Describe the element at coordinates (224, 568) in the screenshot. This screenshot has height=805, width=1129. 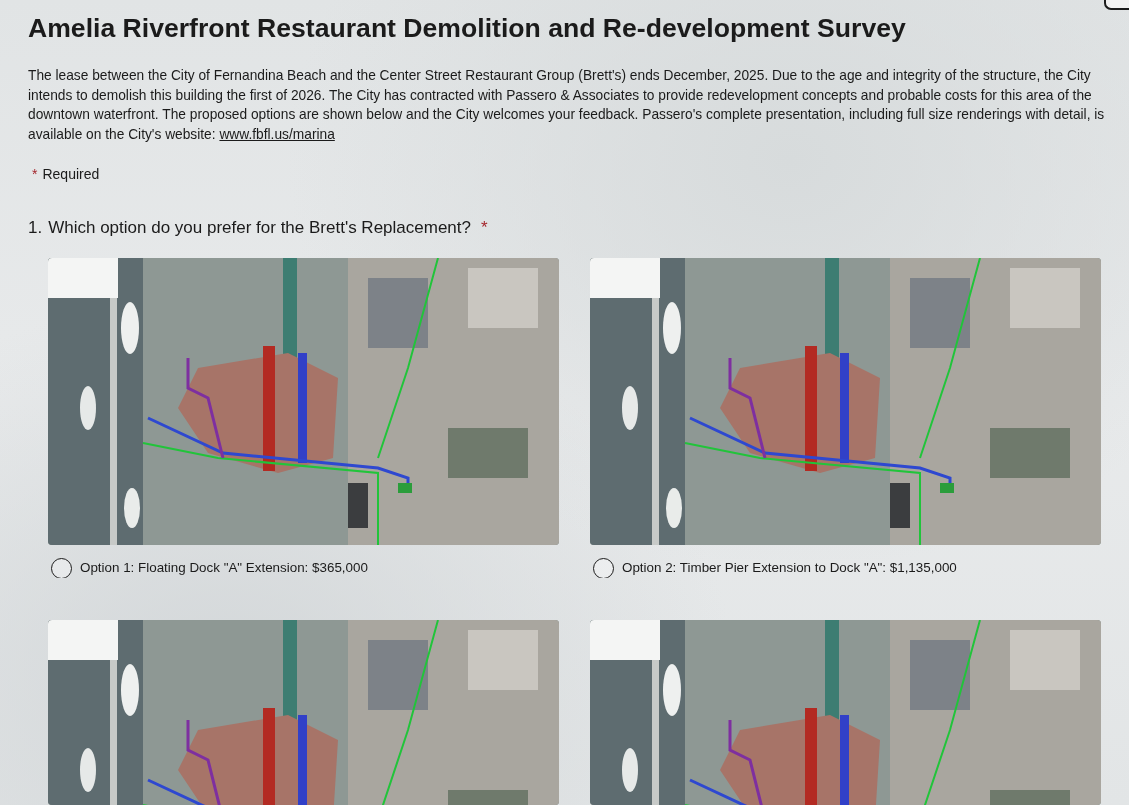
I see `option-label: Option 1: Floating Dock "A" Extension: $365,000` at that location.